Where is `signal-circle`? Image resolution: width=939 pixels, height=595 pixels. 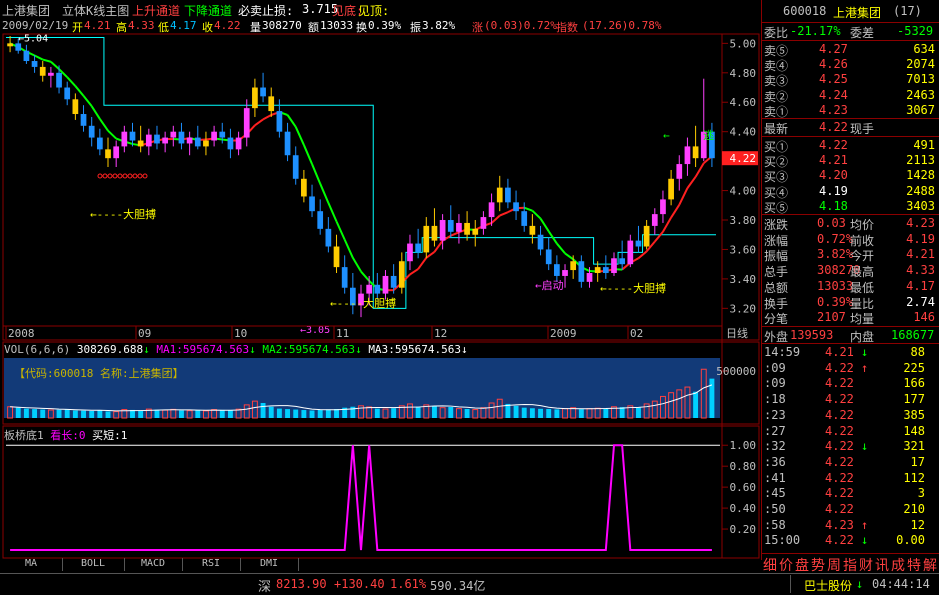 signal-circle is located at coordinates (130, 176).